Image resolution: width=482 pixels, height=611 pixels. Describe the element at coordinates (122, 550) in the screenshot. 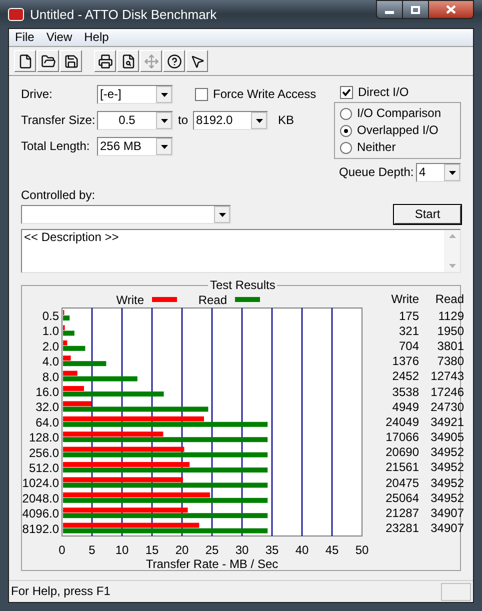

I see `axis-tick-label: 10` at that location.